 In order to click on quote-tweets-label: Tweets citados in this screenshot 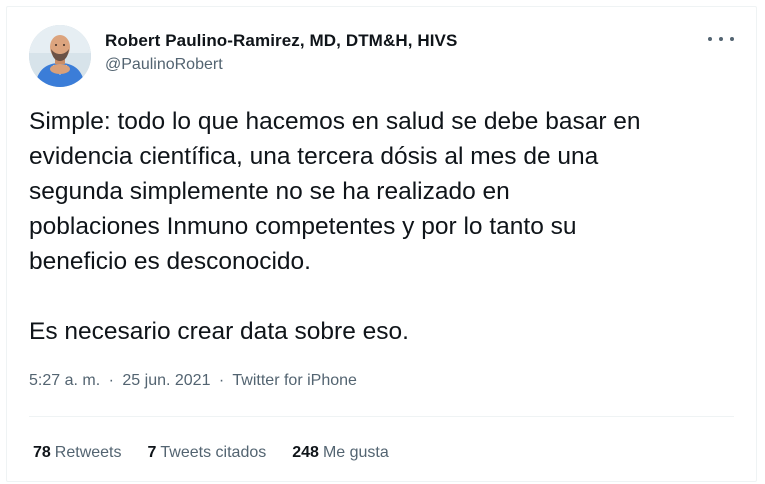, I will do `click(213, 452)`.